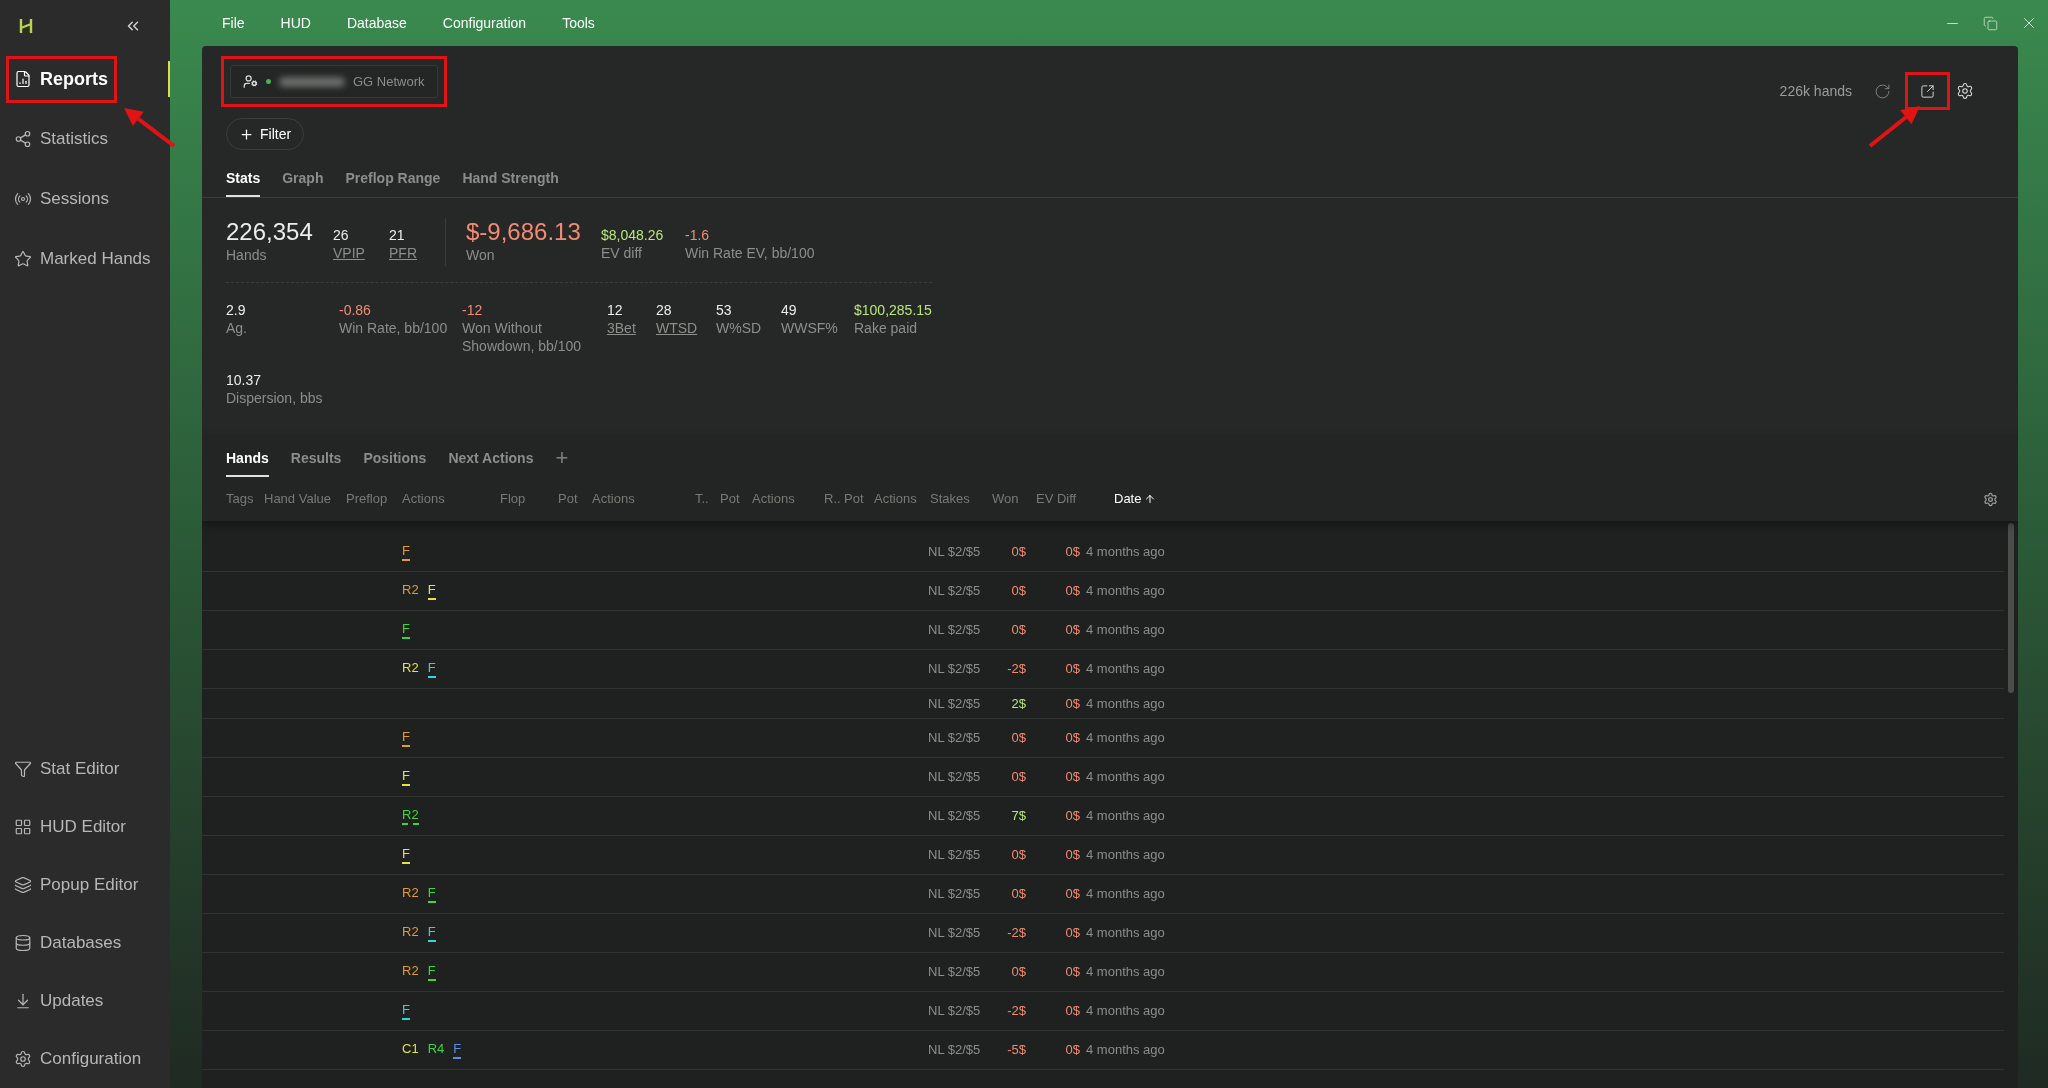  Describe the element at coordinates (1016, 1011) in the screenshot. I see `won-cell-text: -2$` at that location.